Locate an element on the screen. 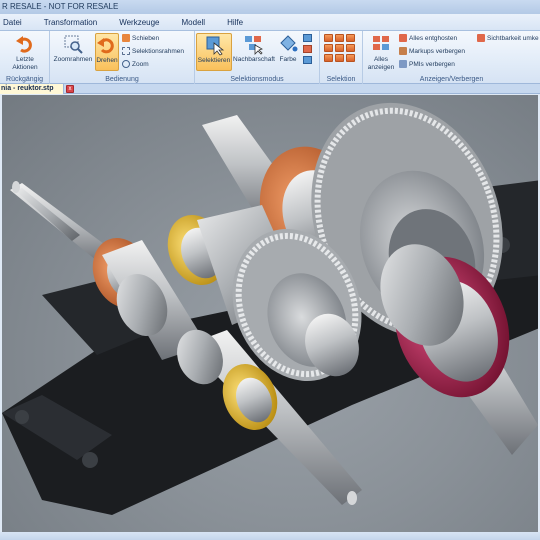 The width and height of the screenshot is (540, 540). toggle-visibility-label: Sichtbarkeit umke is located at coordinates (513, 38).